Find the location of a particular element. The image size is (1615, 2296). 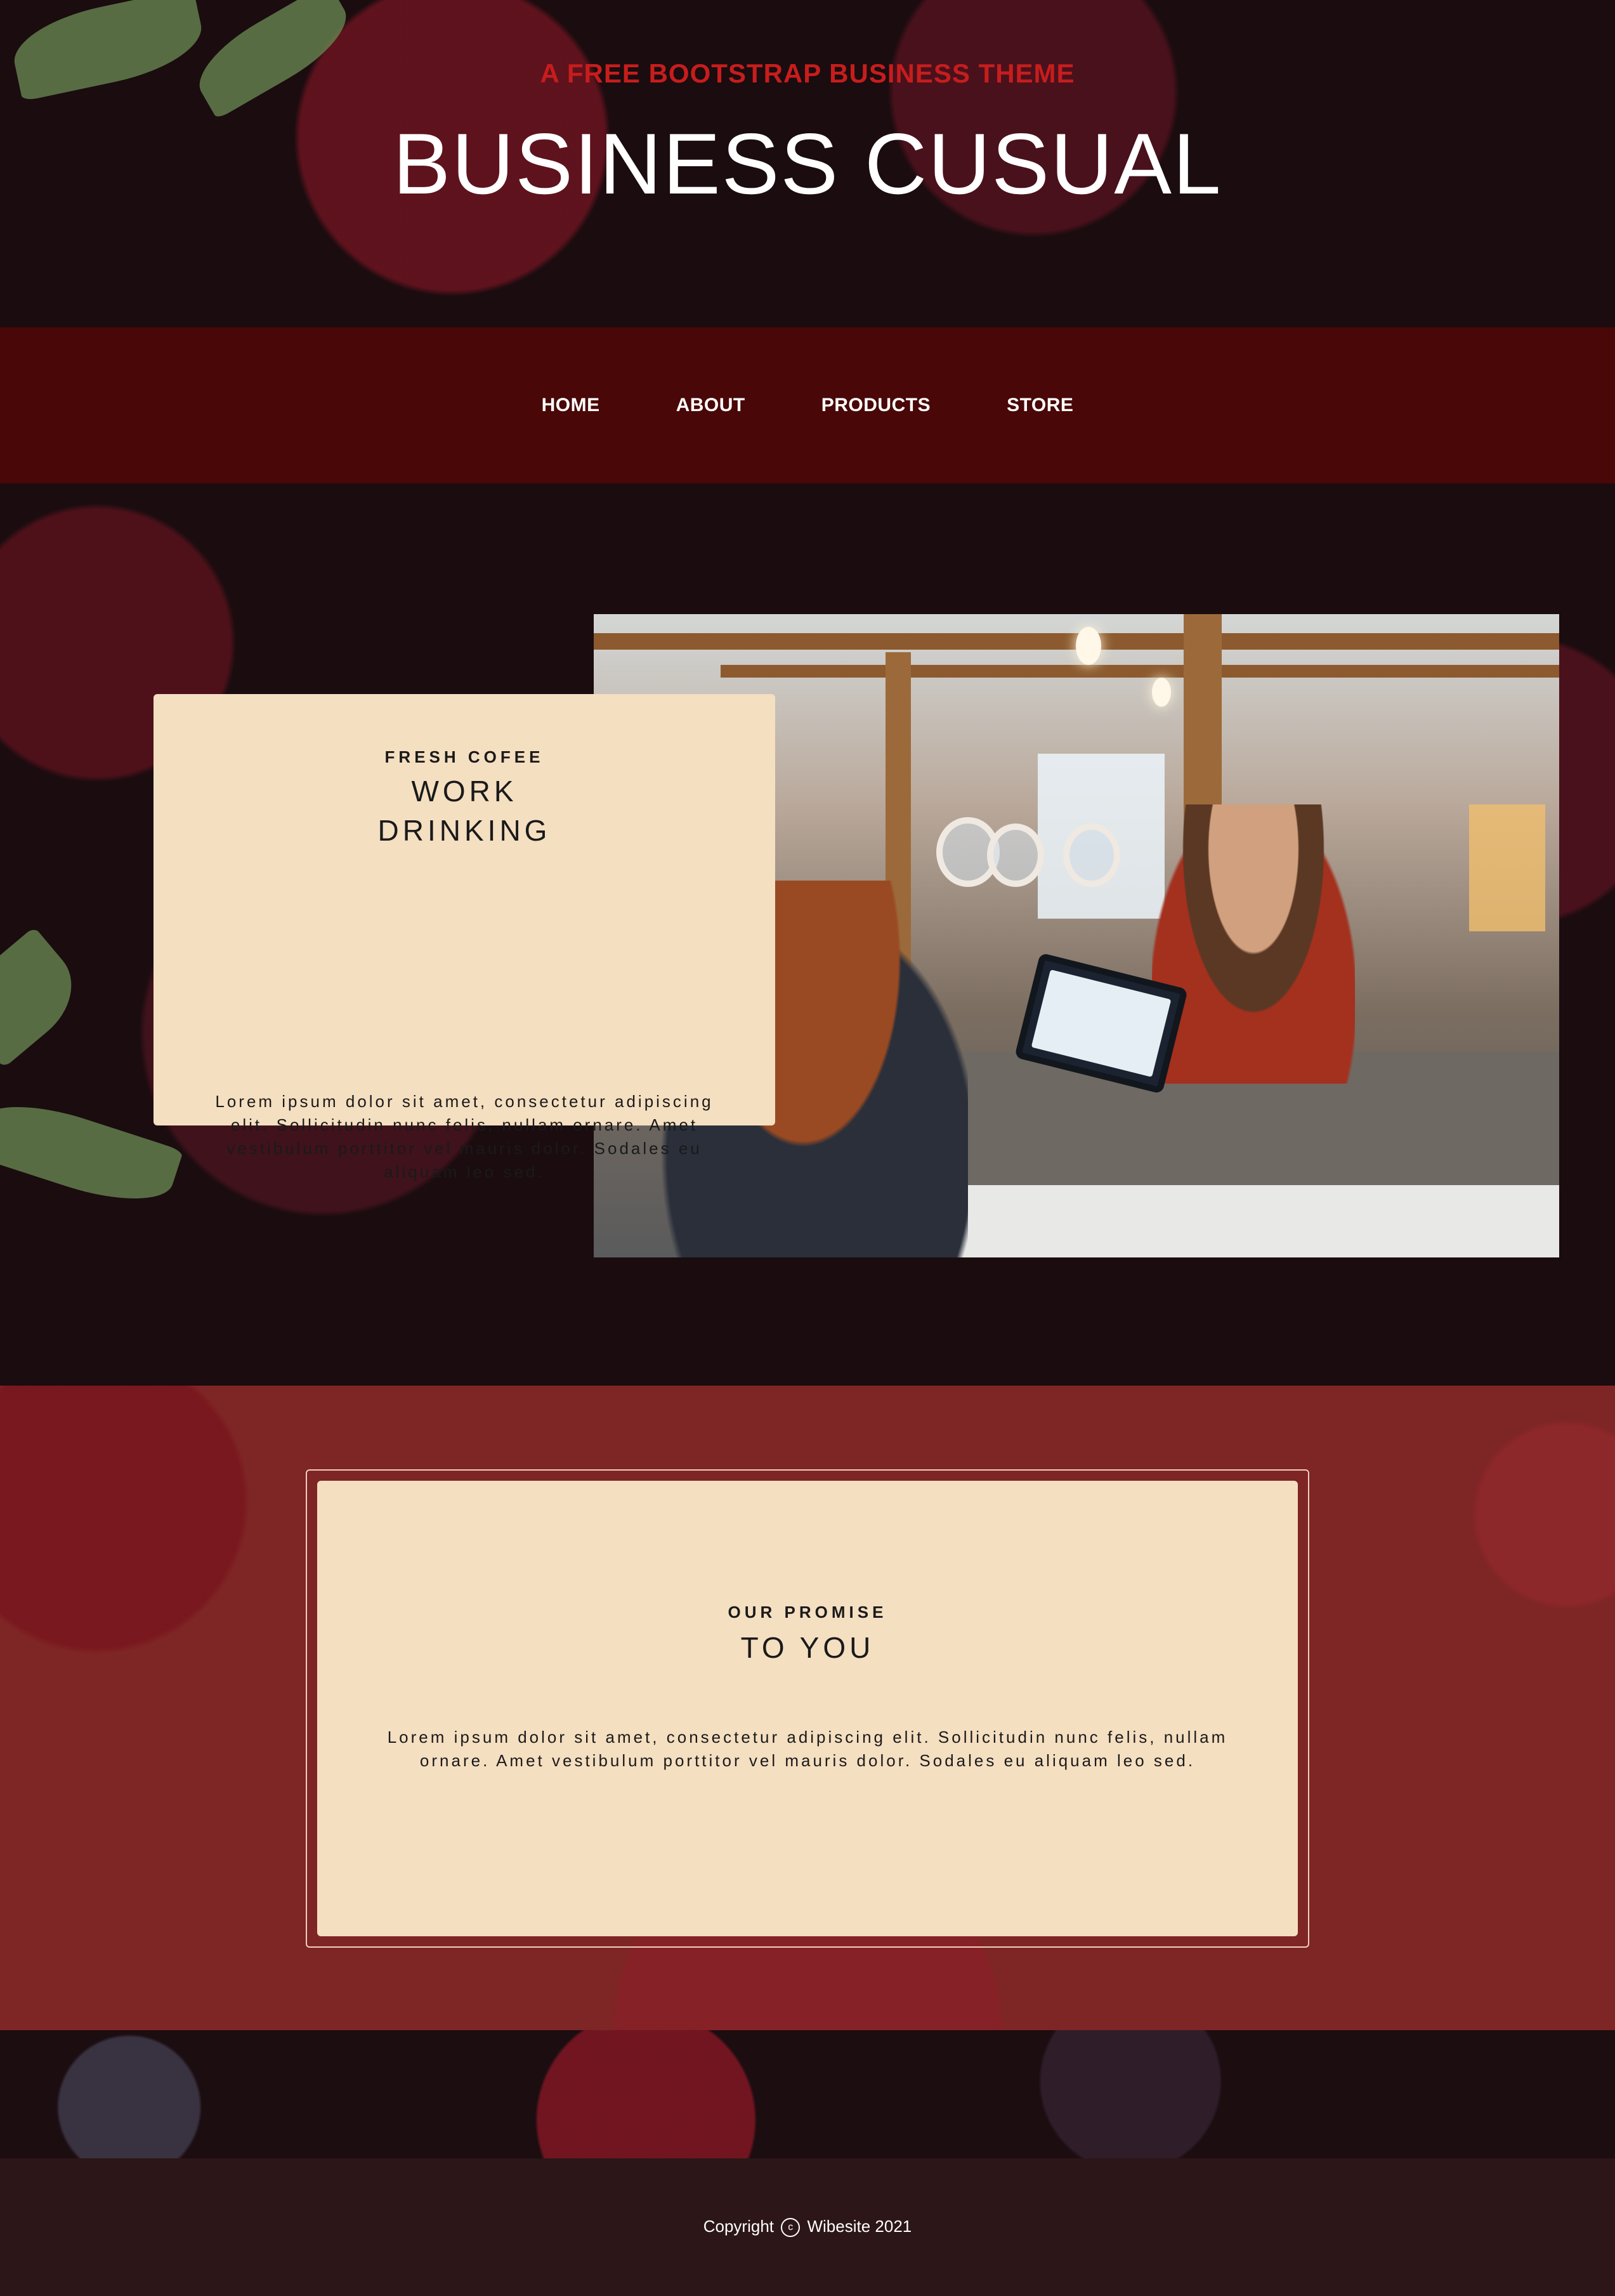

pos-screen is located at coordinates (1101, 1023).